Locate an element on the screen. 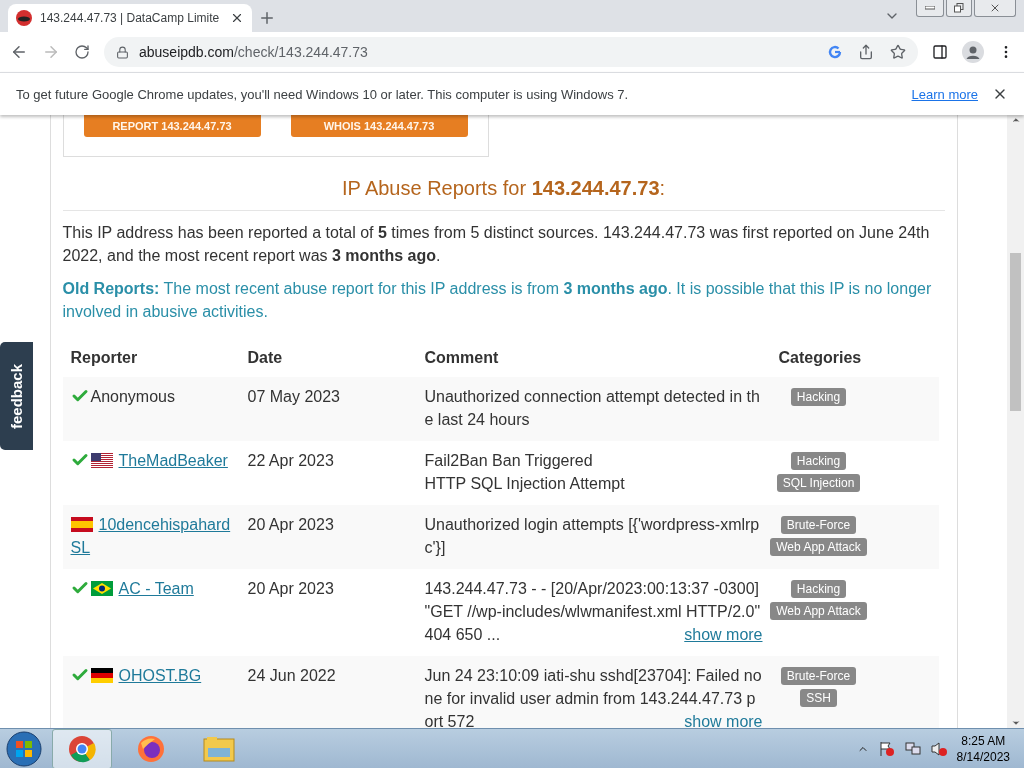  browser-tab: 143.244.47.73 | DataCamp Limite is located at coordinates (130, 18).